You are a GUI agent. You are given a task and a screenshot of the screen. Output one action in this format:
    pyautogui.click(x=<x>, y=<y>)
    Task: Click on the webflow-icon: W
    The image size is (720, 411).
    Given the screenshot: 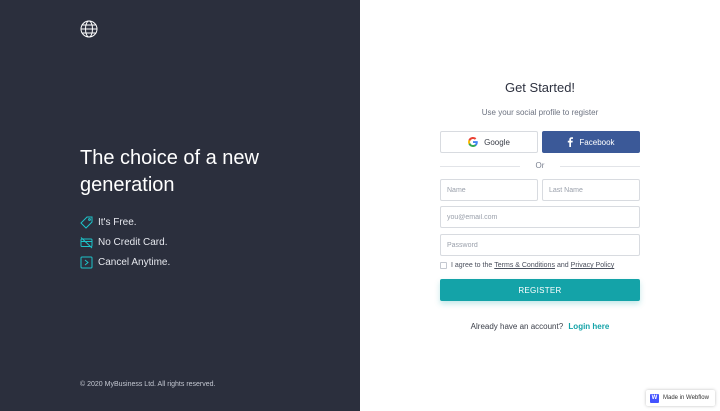 What is the action you would take?
    pyautogui.click(x=654, y=398)
    